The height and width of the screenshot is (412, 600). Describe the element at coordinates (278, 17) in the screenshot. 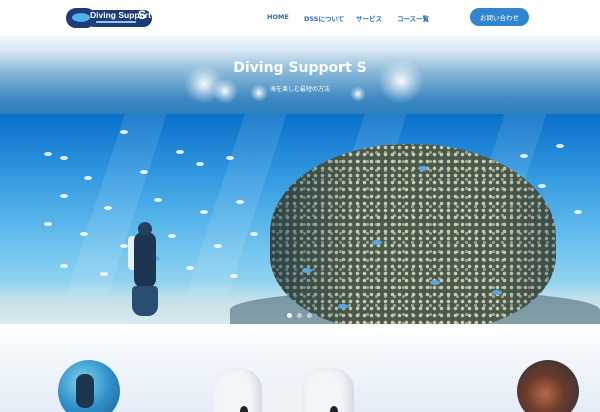

I see `nav-home: HOME` at that location.